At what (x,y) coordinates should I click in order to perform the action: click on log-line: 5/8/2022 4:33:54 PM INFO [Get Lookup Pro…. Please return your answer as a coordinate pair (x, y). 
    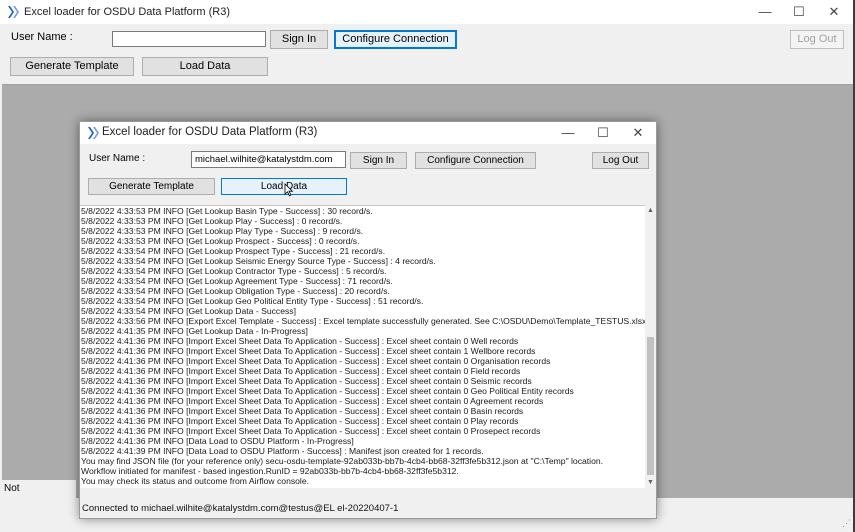
    Looking at the image, I should click on (233, 251).